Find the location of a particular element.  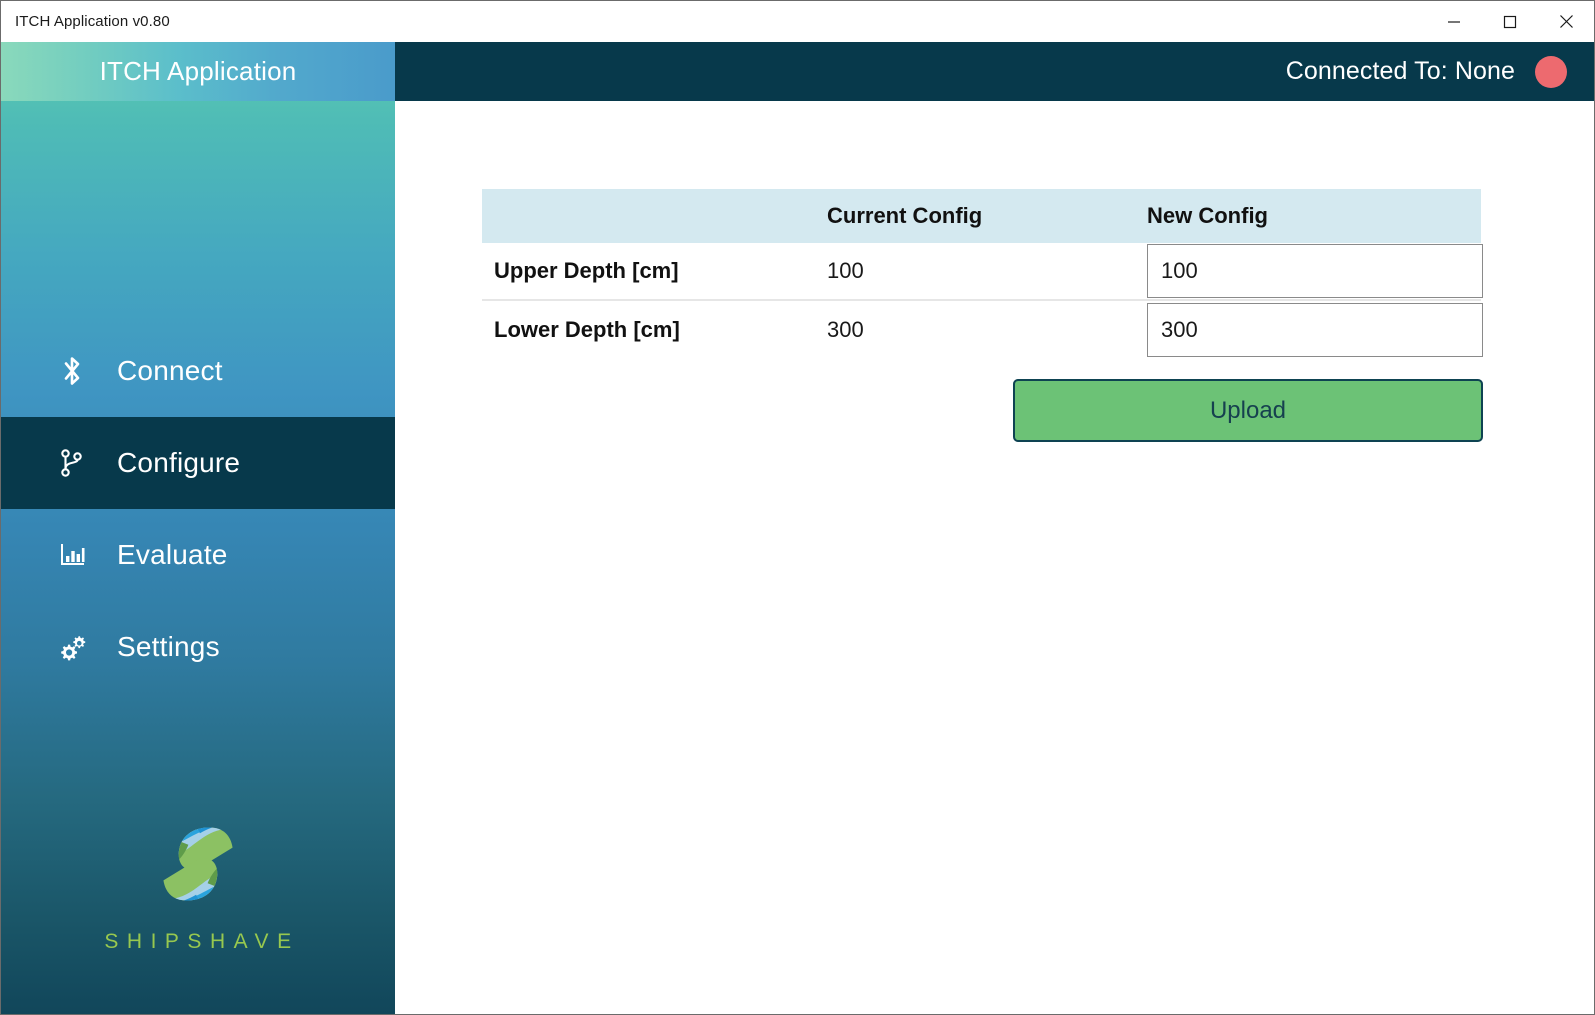

gears-icon is located at coordinates (81, 647).